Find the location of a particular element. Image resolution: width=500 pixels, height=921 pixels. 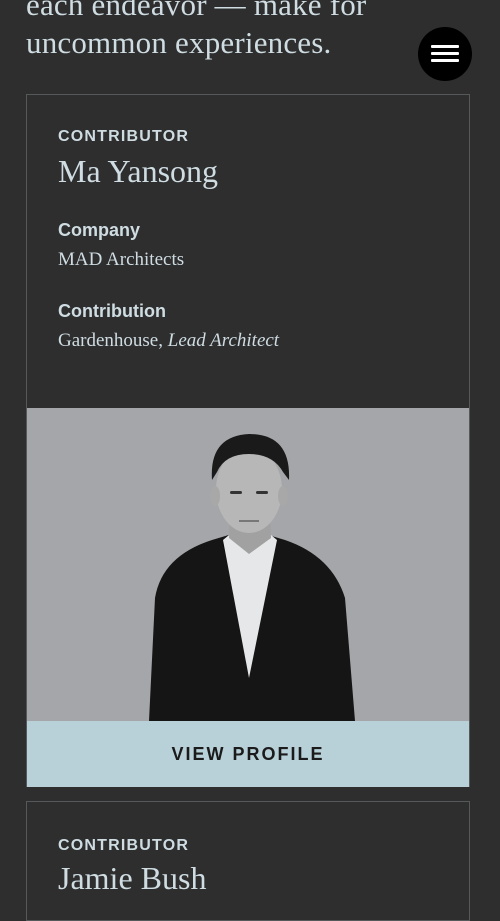

contribution-role: Lead Architect is located at coordinates (223, 340).